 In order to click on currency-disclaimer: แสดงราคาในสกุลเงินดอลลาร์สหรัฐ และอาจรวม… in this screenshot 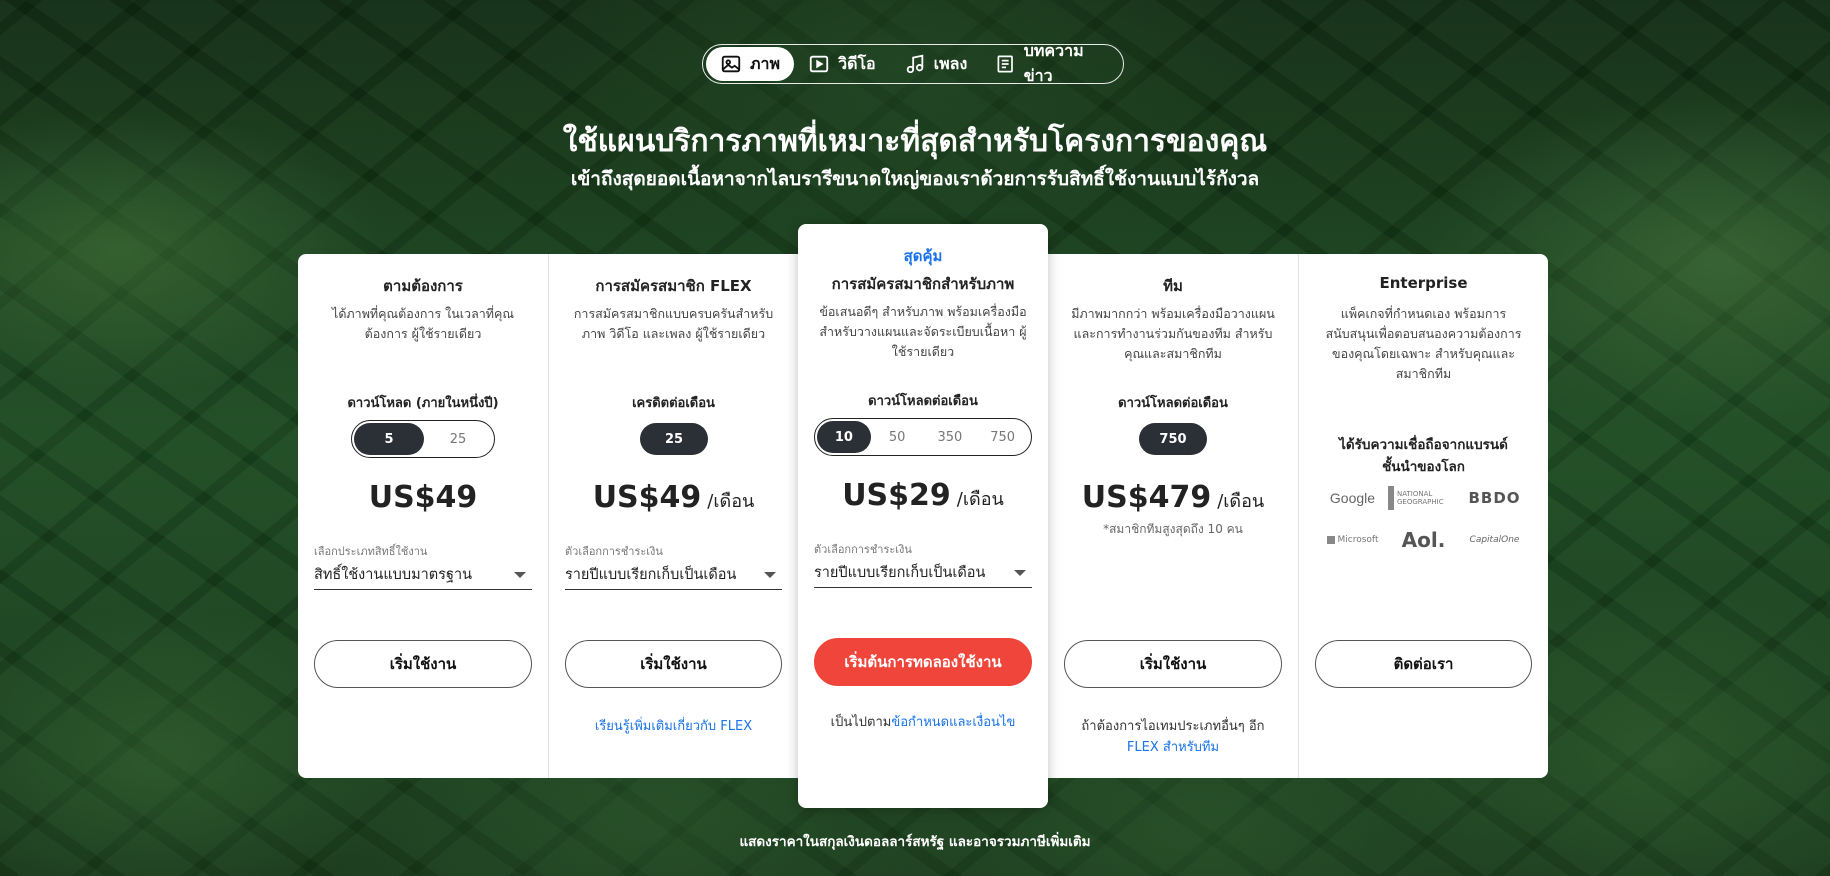, I will do `click(915, 842)`.